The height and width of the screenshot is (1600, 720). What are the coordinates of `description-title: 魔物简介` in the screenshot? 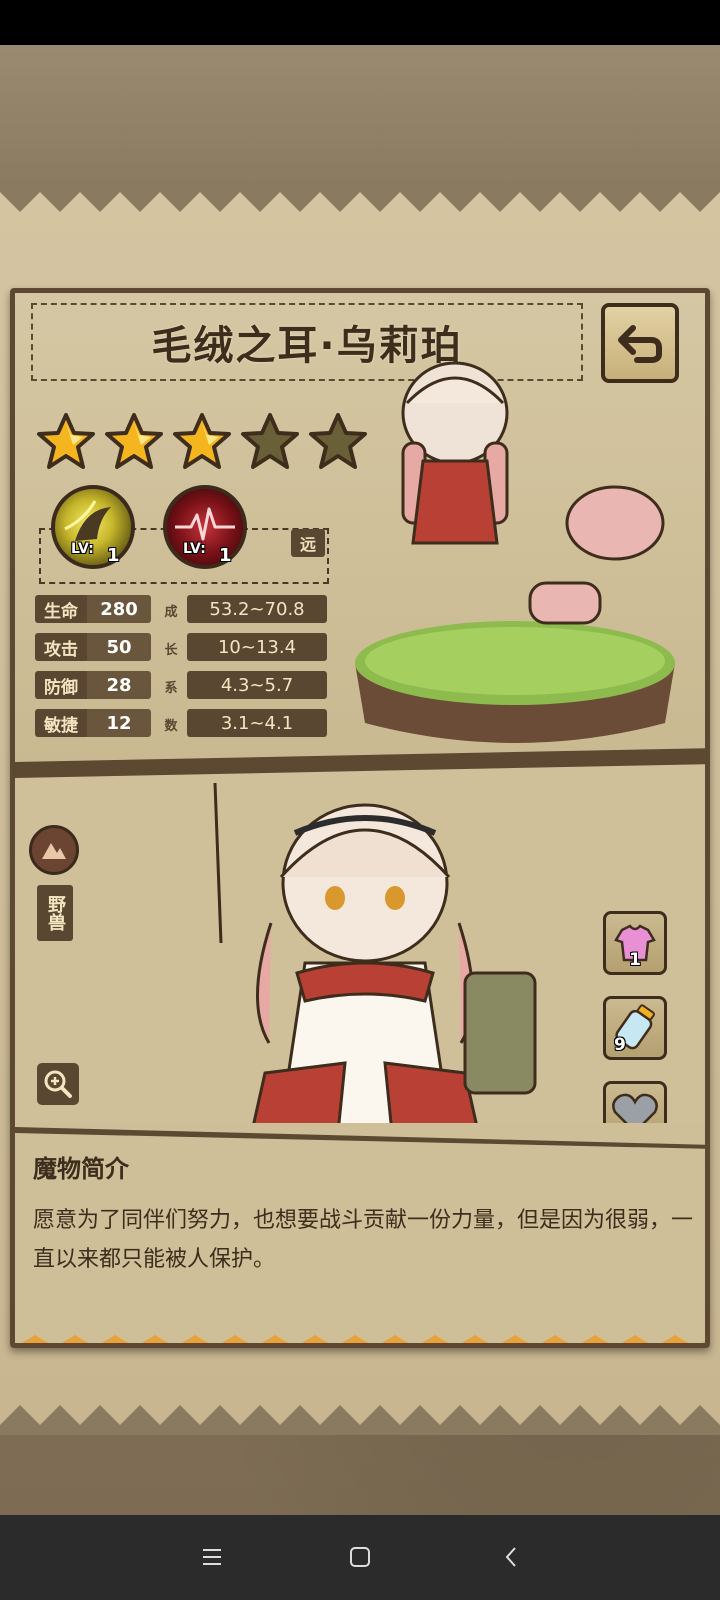 It's located at (81, 1169).